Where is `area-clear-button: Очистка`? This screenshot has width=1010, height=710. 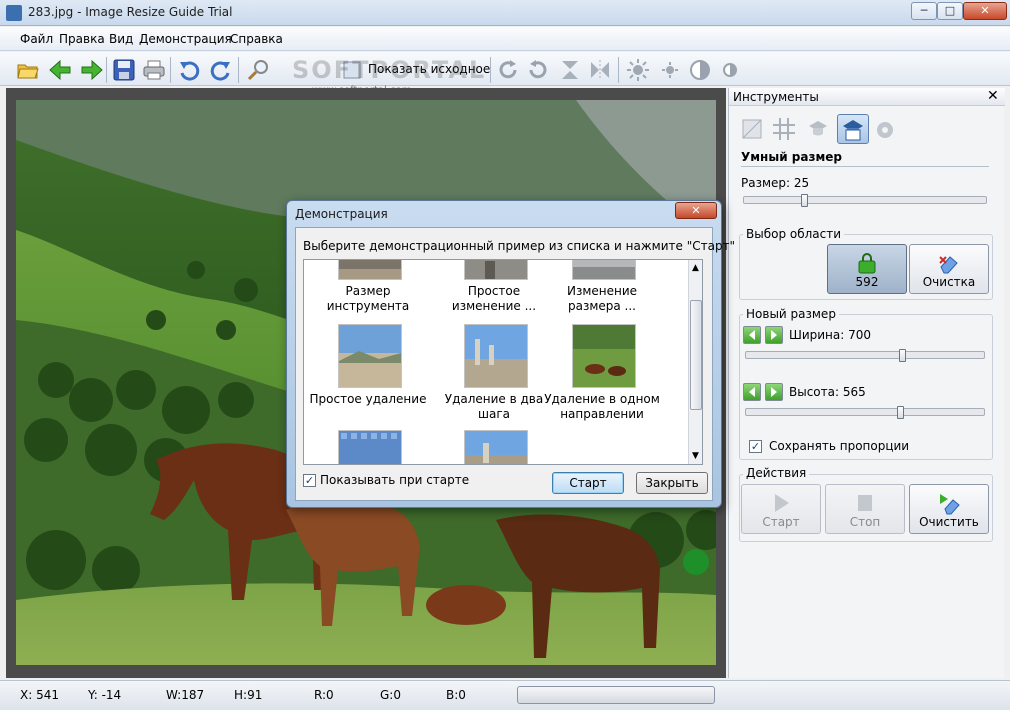
area-clear-button: Очистка is located at coordinates (949, 269).